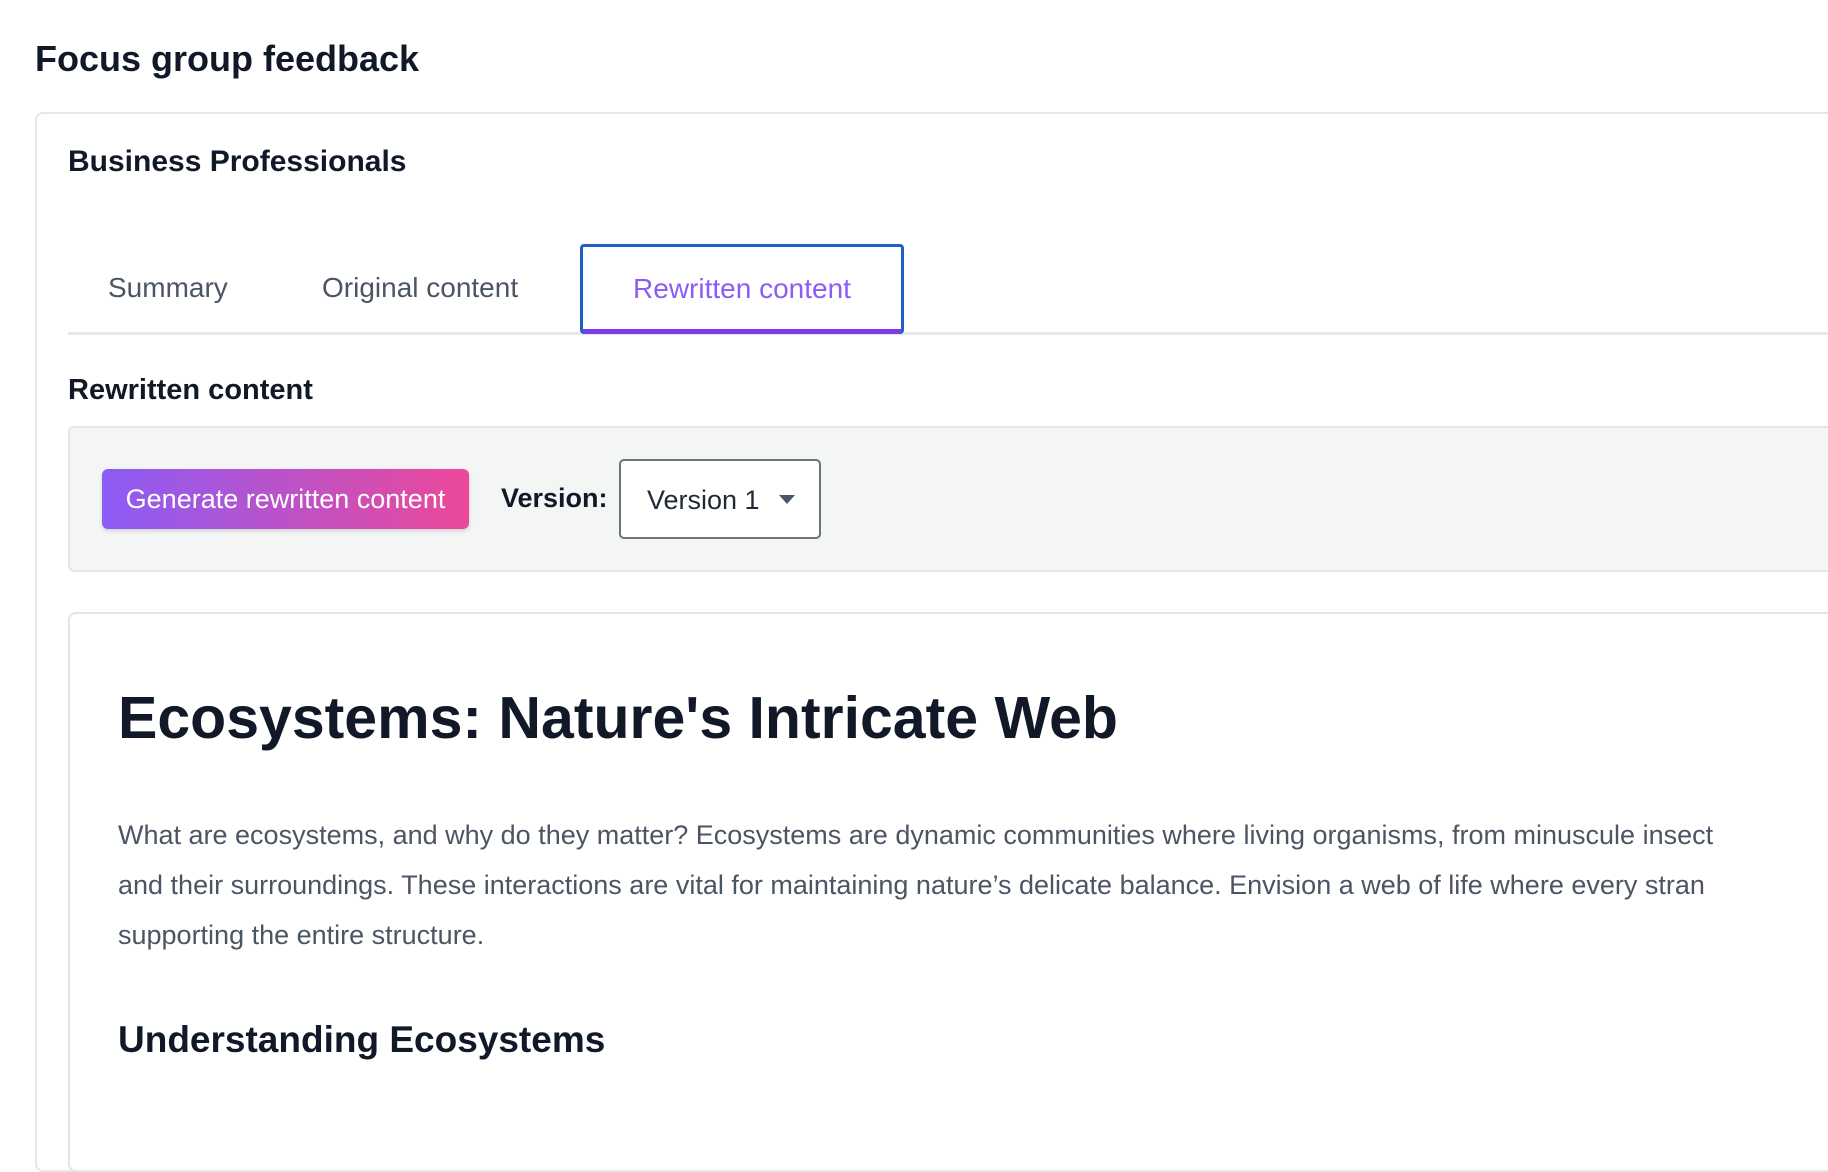 This screenshot has width=1828, height=1172. What do you see at coordinates (420, 288) in the screenshot?
I see `tab-original-content: Original content` at bounding box center [420, 288].